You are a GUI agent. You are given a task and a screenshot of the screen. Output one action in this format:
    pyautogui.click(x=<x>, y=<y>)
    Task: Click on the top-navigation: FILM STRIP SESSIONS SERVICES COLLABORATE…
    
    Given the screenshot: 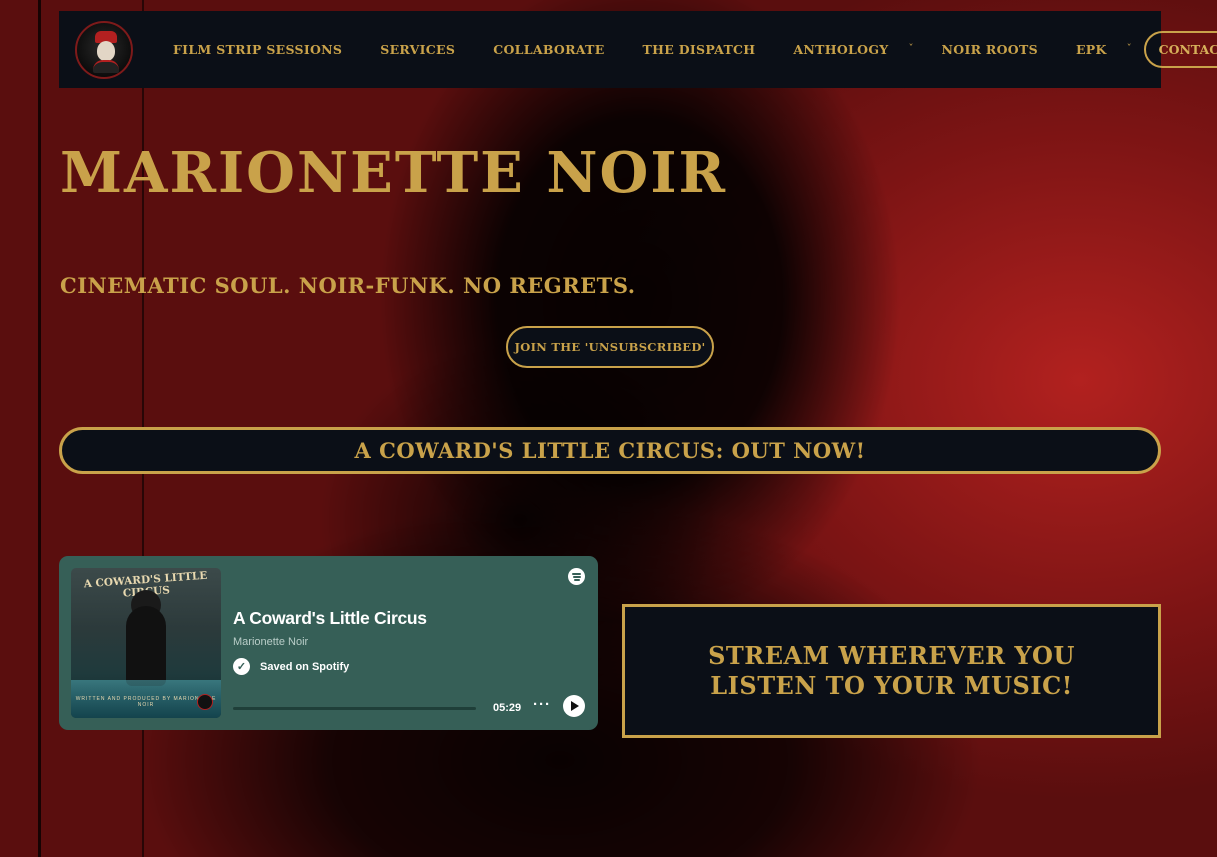 What is the action you would take?
    pyautogui.click(x=638, y=49)
    